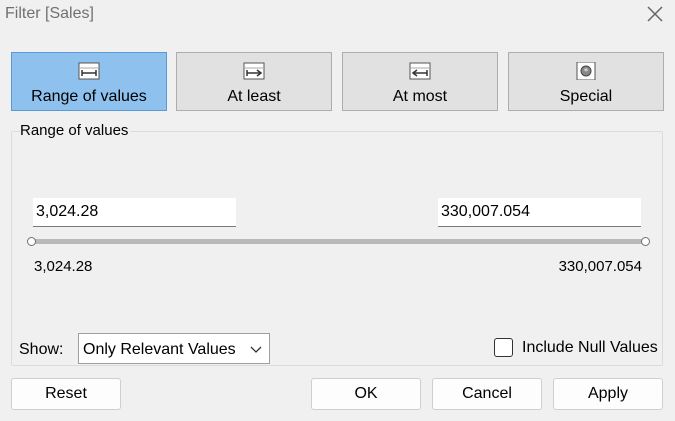 The height and width of the screenshot is (421, 675). What do you see at coordinates (75, 130) in the screenshot?
I see `range-group-title: Range of values` at bounding box center [75, 130].